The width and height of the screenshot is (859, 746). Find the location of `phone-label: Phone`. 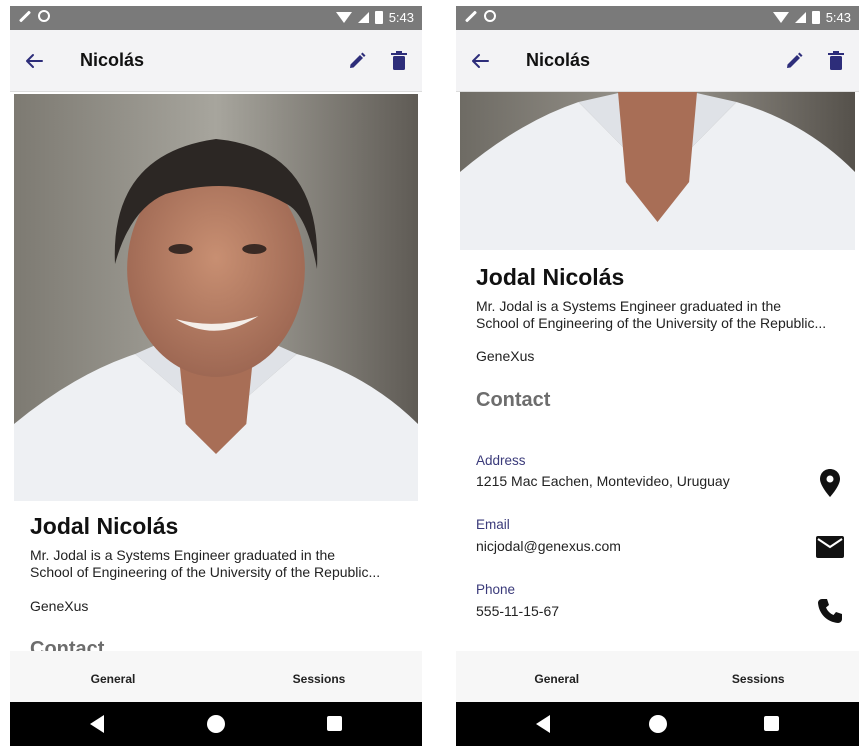

phone-label: Phone is located at coordinates (496, 589).